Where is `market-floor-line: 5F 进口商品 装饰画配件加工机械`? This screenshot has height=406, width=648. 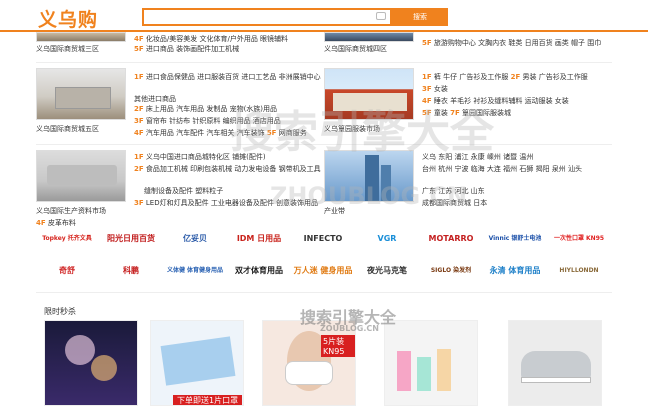 market-floor-line: 5F 进口商品 装饰画配件加工机械 is located at coordinates (186, 49).